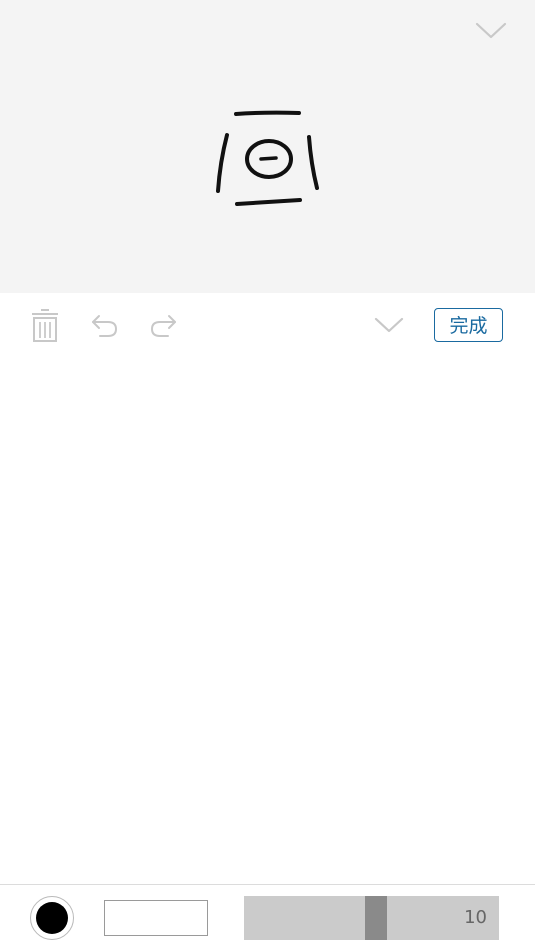 The width and height of the screenshot is (535, 951). I want to click on pen-color-dot, so click(52, 918).